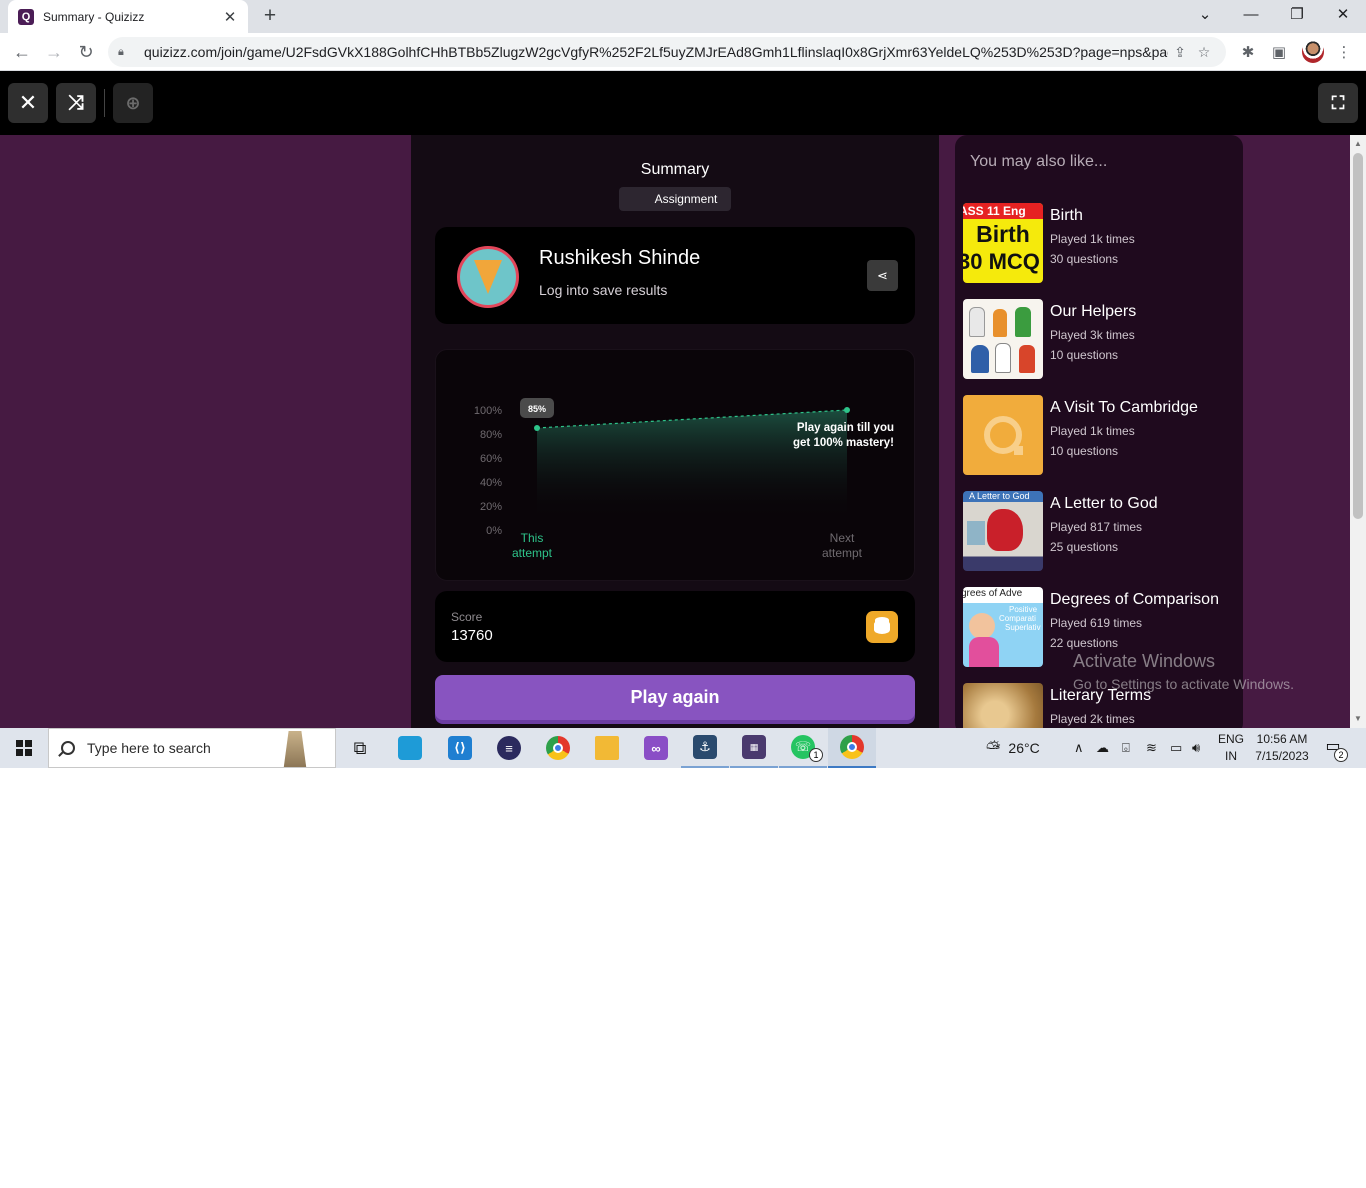 The width and height of the screenshot is (1366, 1188). Describe the element at coordinates (1084, 643) in the screenshot. I see `quiz-questions: 22 questions` at that location.